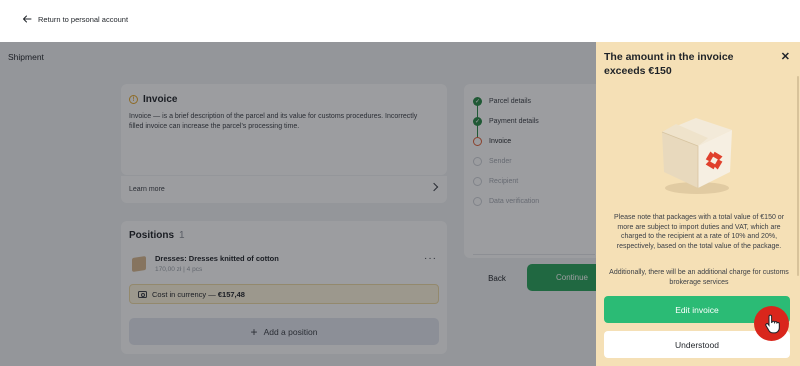 This screenshot has height=366, width=800. Describe the element at coordinates (400, 21) in the screenshot. I see `top-bar: Return to personal account` at that location.